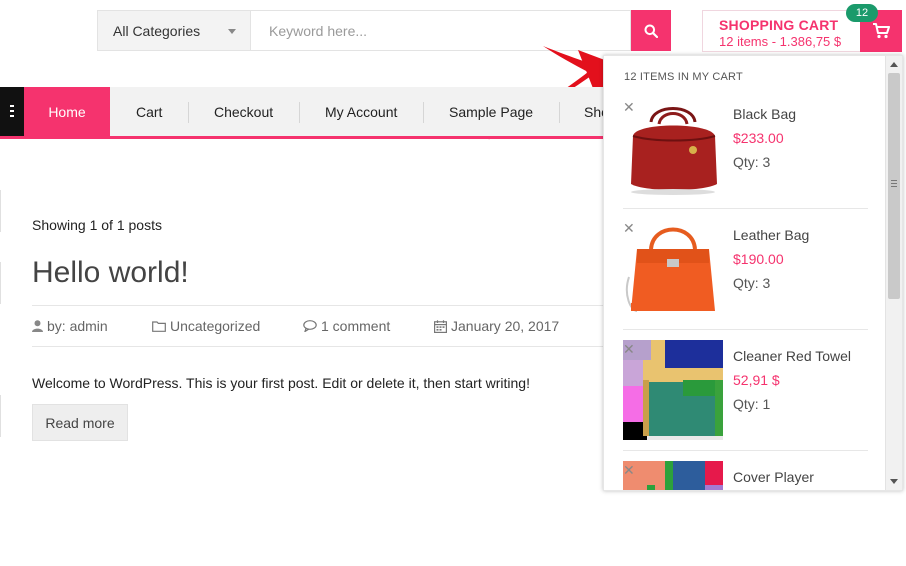 The image size is (906, 566). I want to click on menu-toggle, so click(12, 112).